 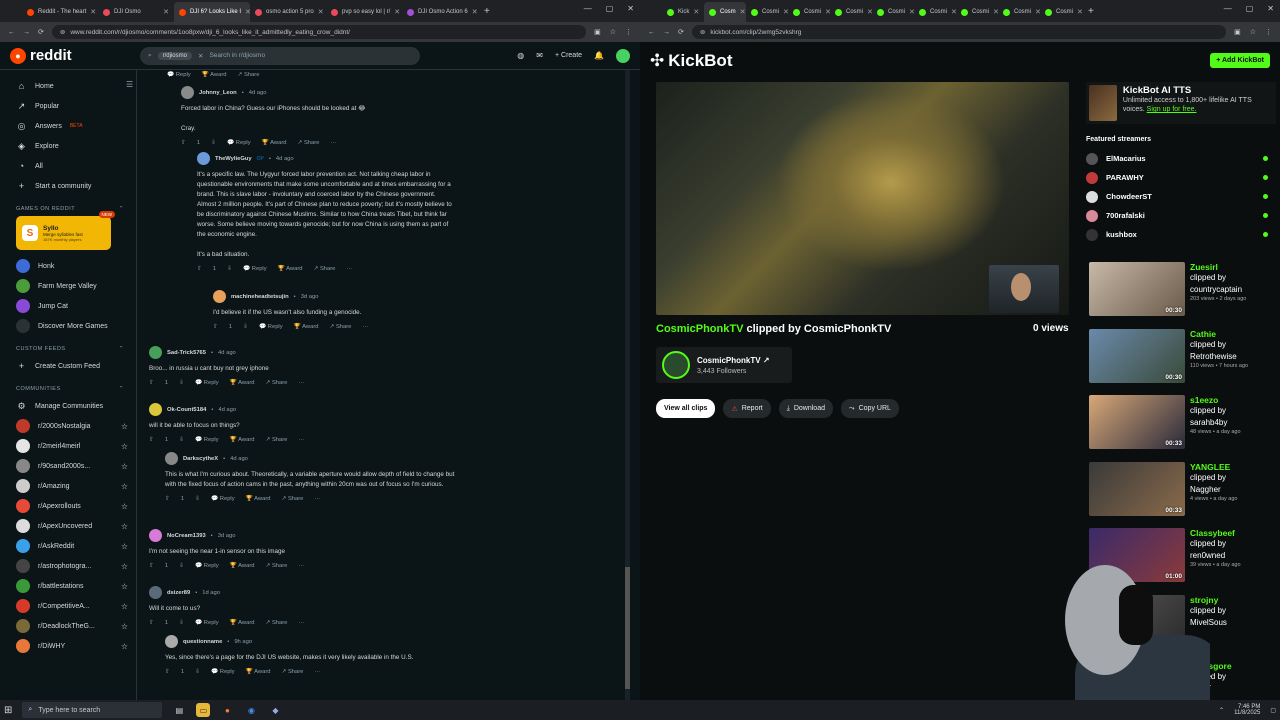 What do you see at coordinates (275, 710) in the screenshot?
I see `steam-icon: ◆` at bounding box center [275, 710].